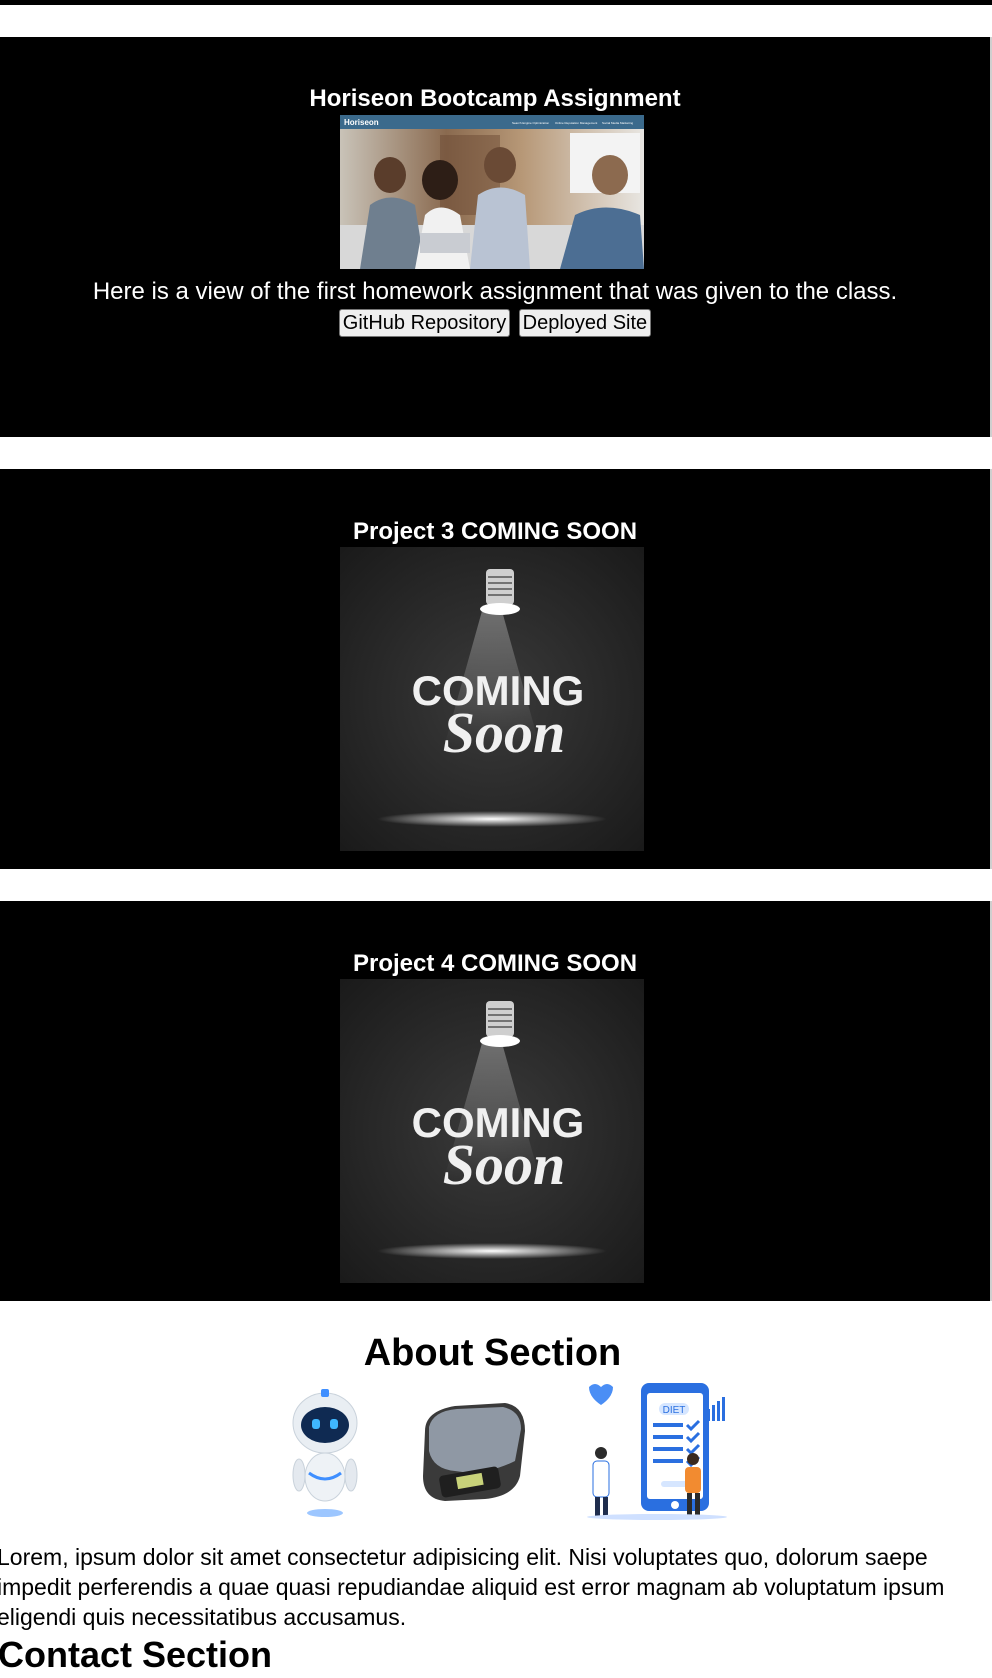 The width and height of the screenshot is (992, 1678). What do you see at coordinates (472, 1453) in the screenshot?
I see `kitchen-scale-icon` at bounding box center [472, 1453].